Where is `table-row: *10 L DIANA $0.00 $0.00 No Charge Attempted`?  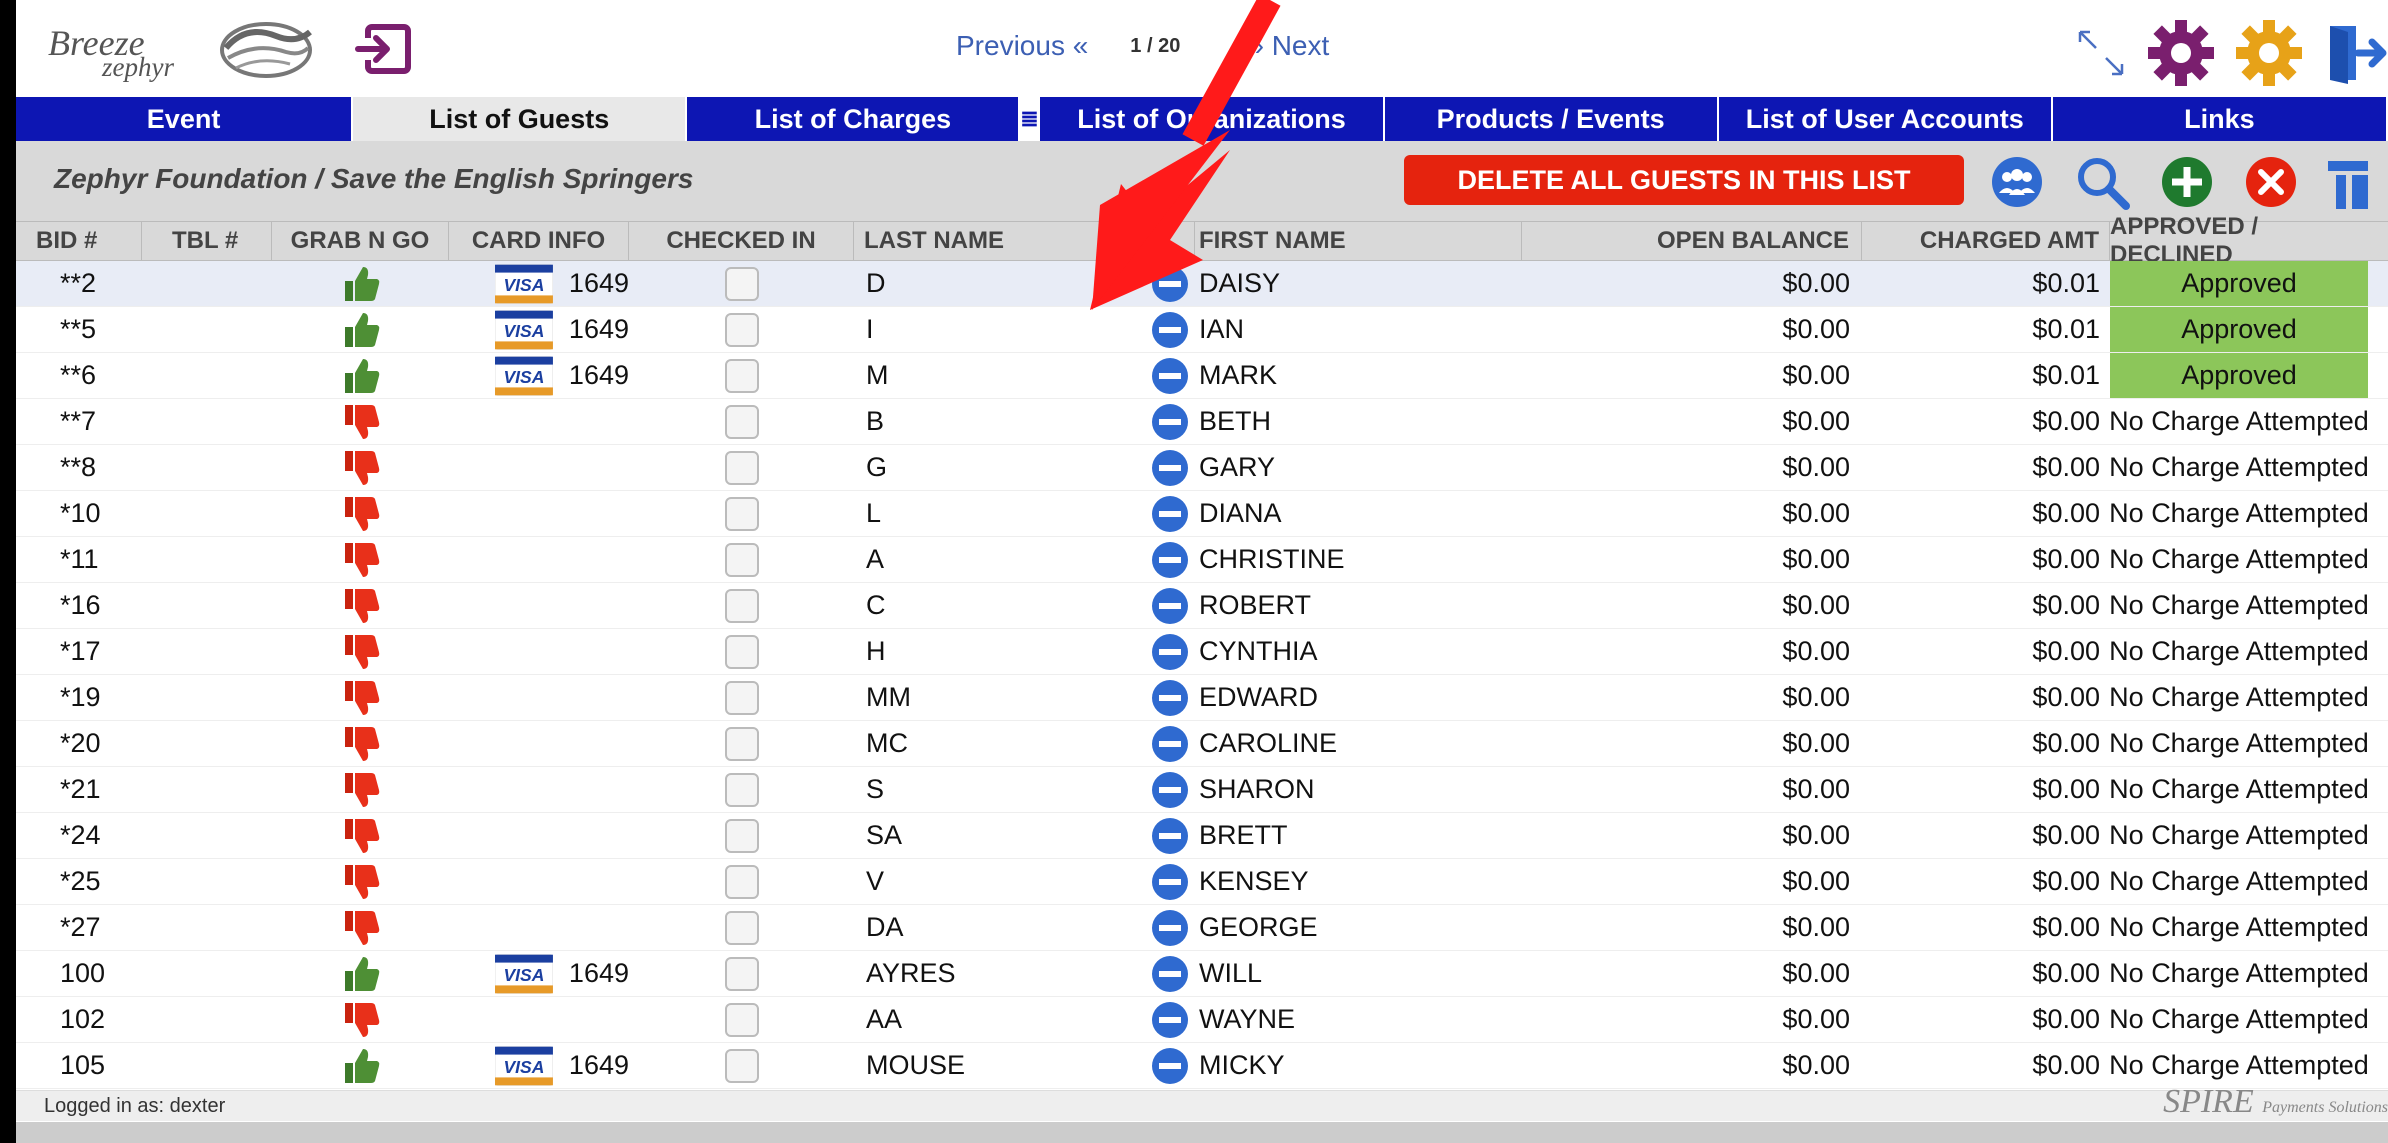 table-row: *10 L DIANA $0.00 $0.00 No Charge Attempted is located at coordinates (1202, 514).